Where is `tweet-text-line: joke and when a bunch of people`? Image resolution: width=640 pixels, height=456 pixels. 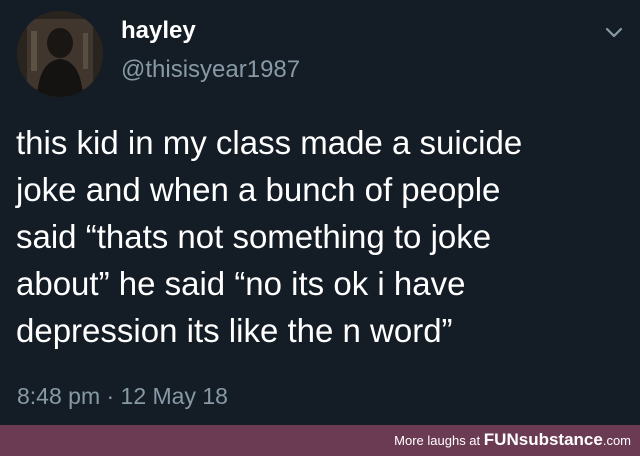
tweet-text-line: joke and when a bunch of people is located at coordinates (258, 189).